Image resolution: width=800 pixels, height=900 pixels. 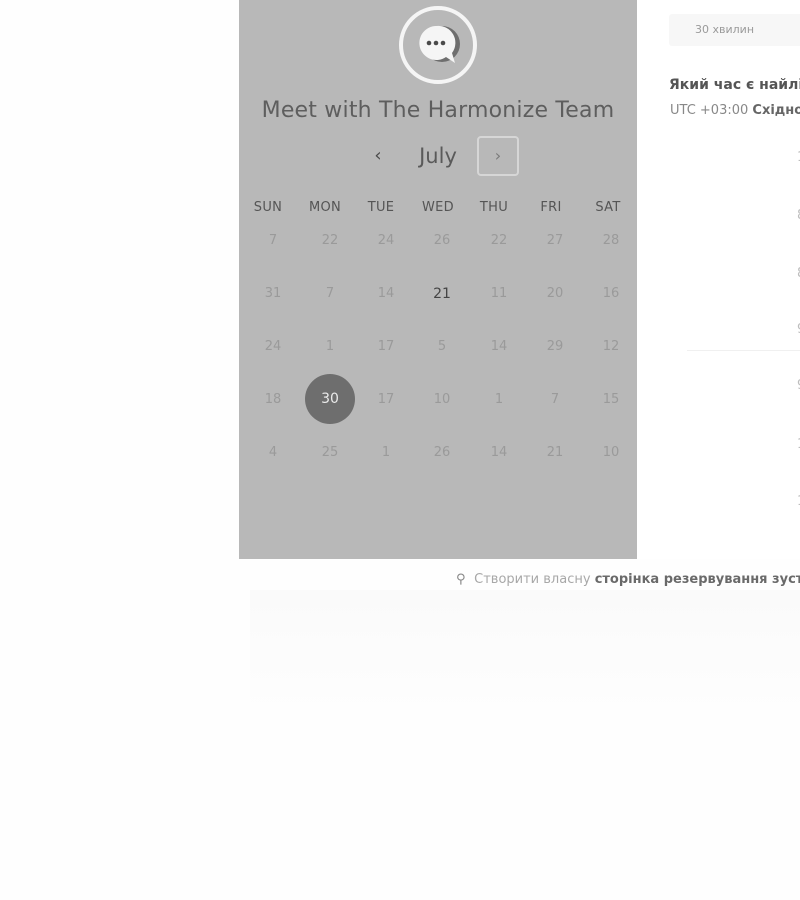 I want to click on calendar-day-available: 21, so click(x=442, y=294).